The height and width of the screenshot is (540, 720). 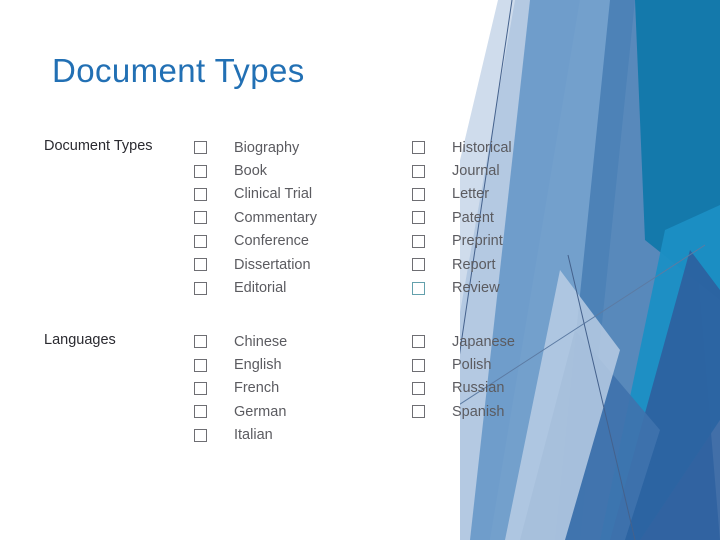 I want to click on checkbox-row: Patent, so click(x=512, y=217).